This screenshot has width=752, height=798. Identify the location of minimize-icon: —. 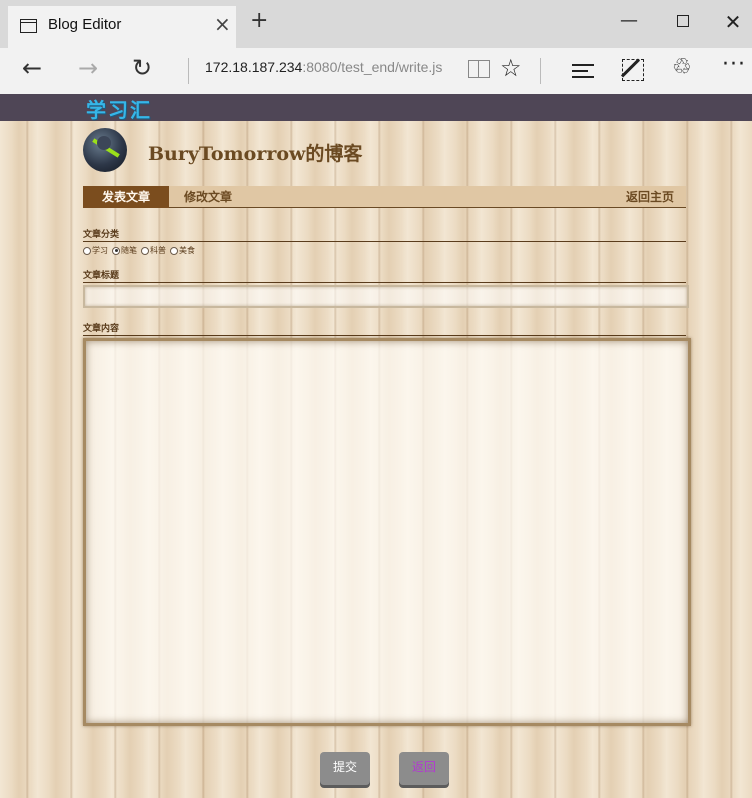
(629, 23).